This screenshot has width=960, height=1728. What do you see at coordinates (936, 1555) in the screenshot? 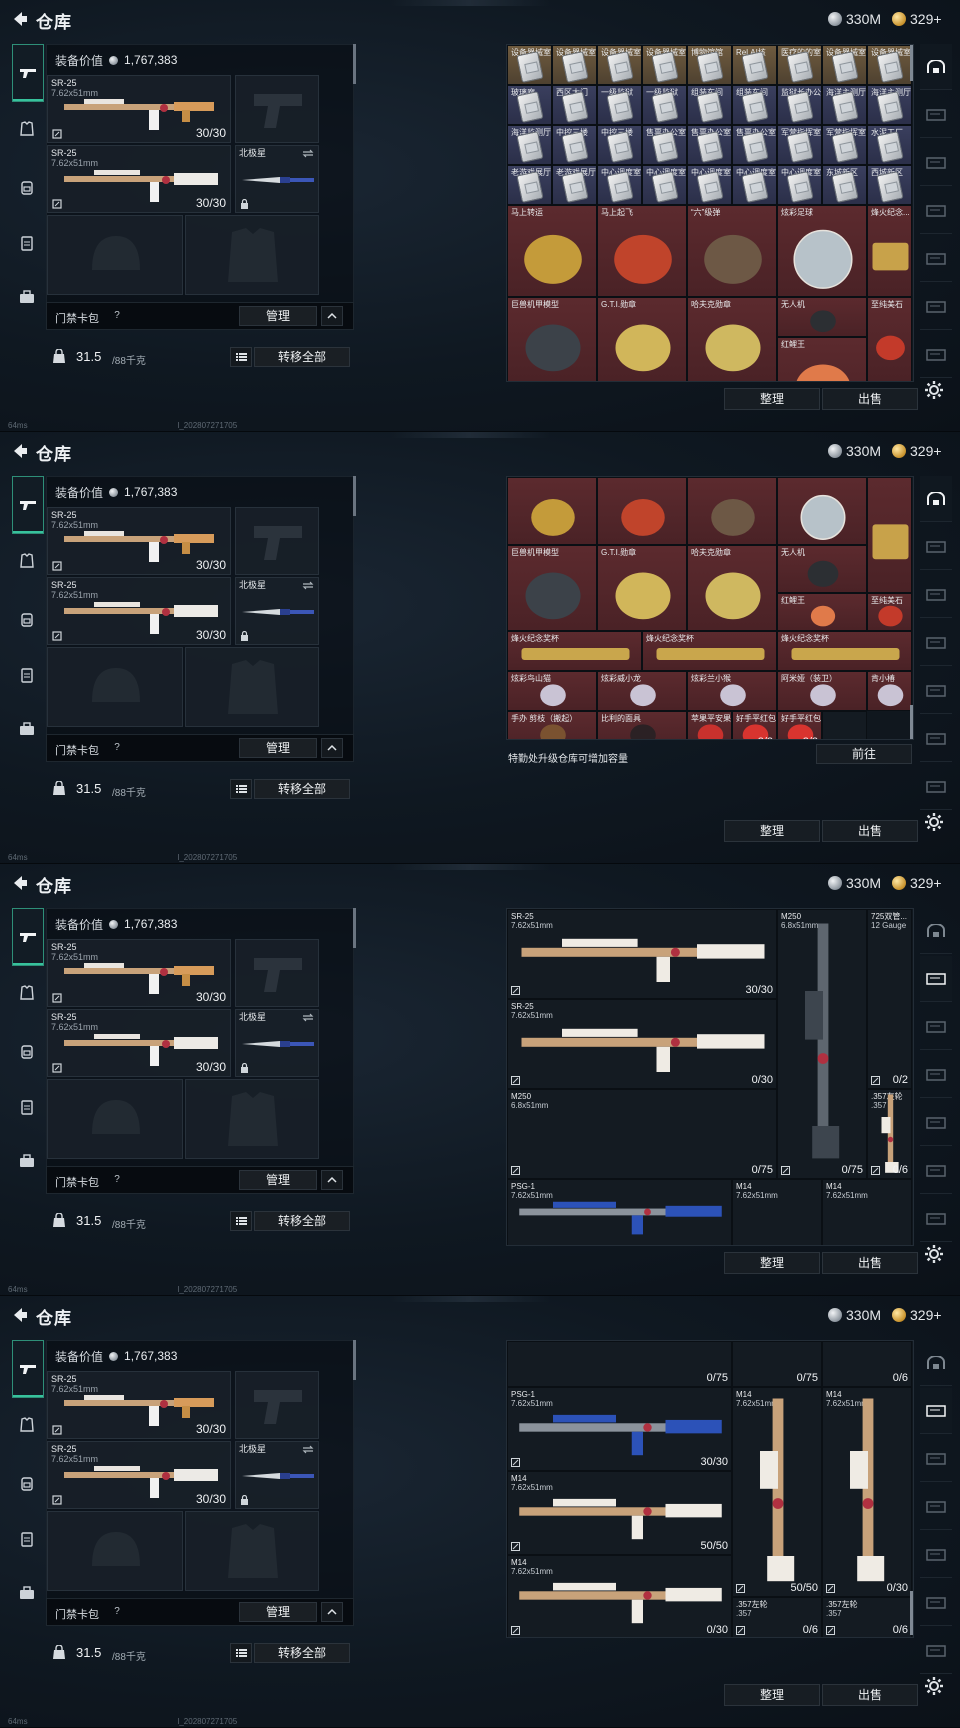
I see `tab-medical` at bounding box center [936, 1555].